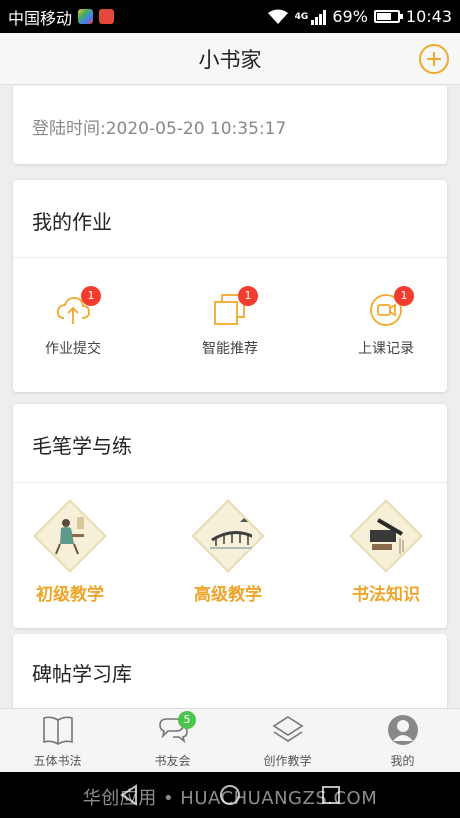  Describe the element at coordinates (383, 16) in the screenshot. I see `battery-level` at that location.